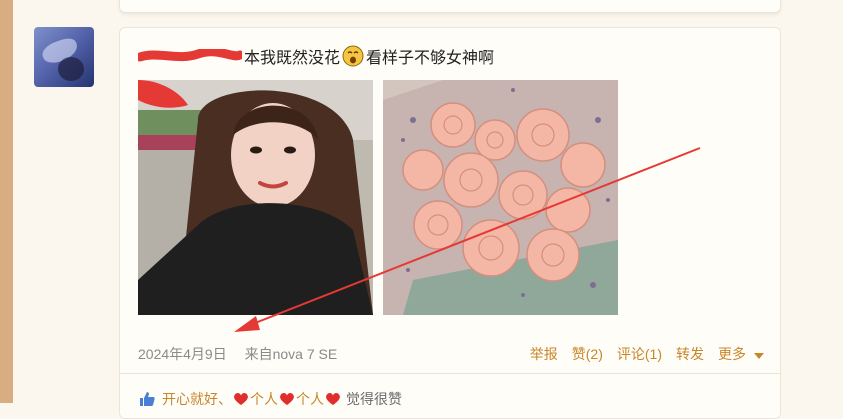  I want to click on liker-name-2: 个人, so click(264, 399).